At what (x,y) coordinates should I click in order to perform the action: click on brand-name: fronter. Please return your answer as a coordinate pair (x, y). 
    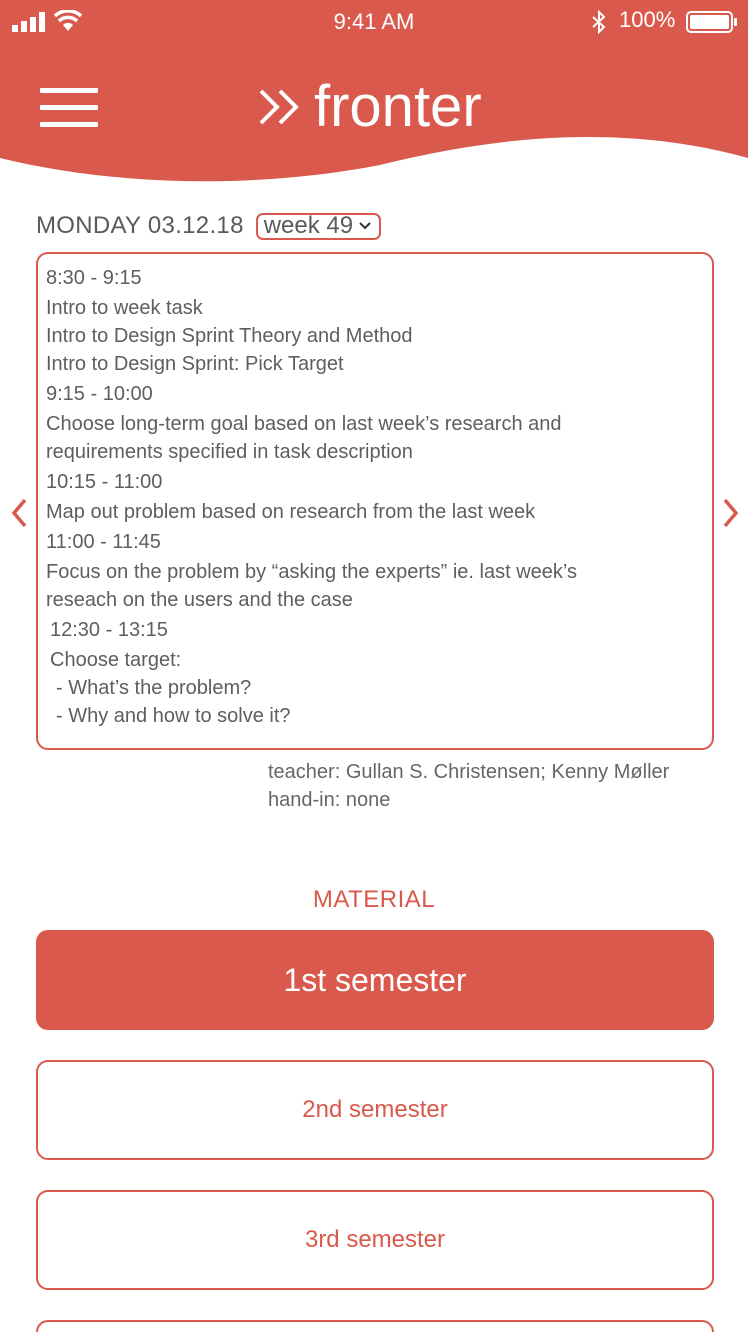
    Looking at the image, I should click on (398, 106).